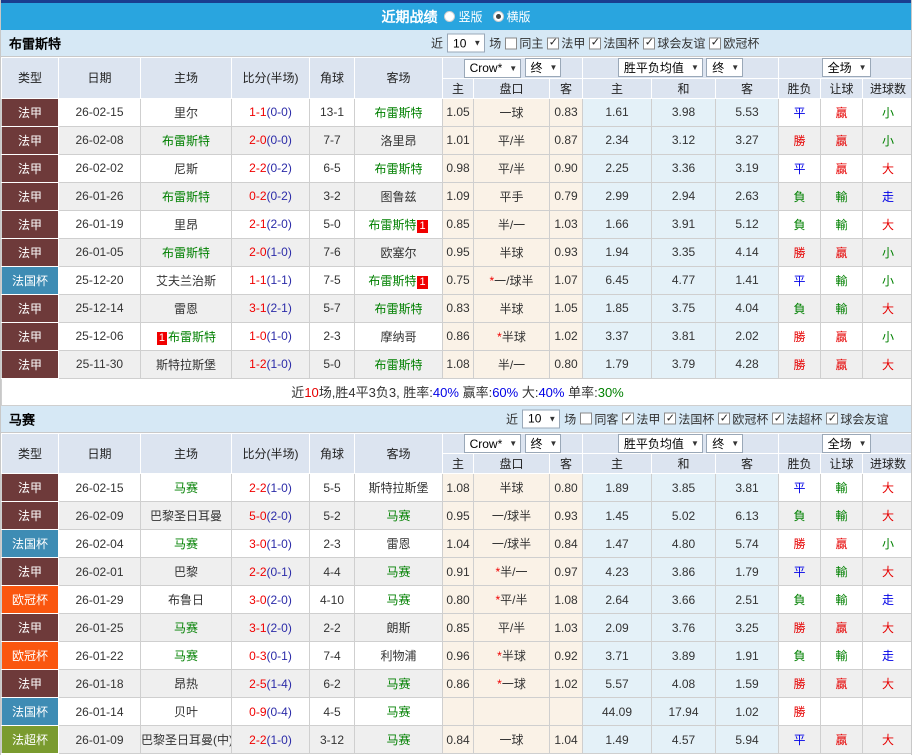 The height and width of the screenshot is (755, 912). I want to click on result-outcome: 平, so click(800, 112).